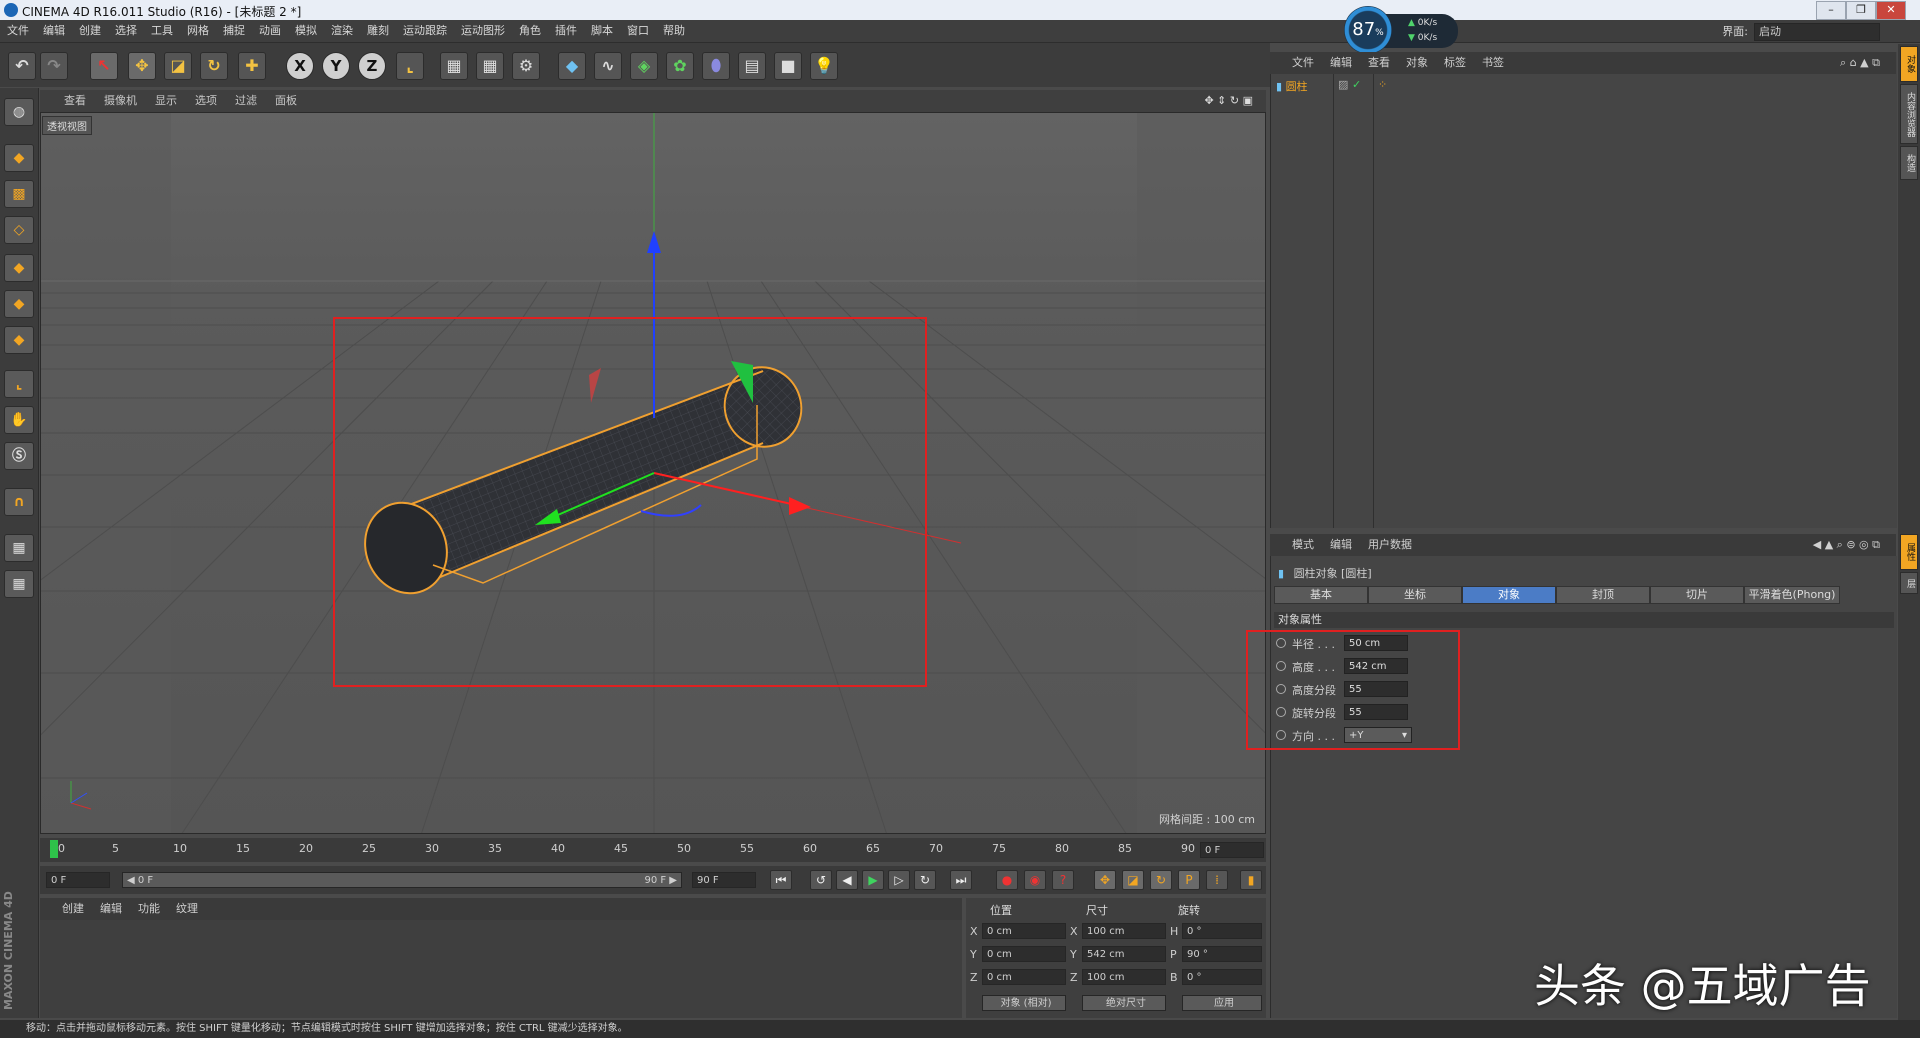  Describe the element at coordinates (483, 31) in the screenshot. I see `menu-mograph: 运动图形` at that location.